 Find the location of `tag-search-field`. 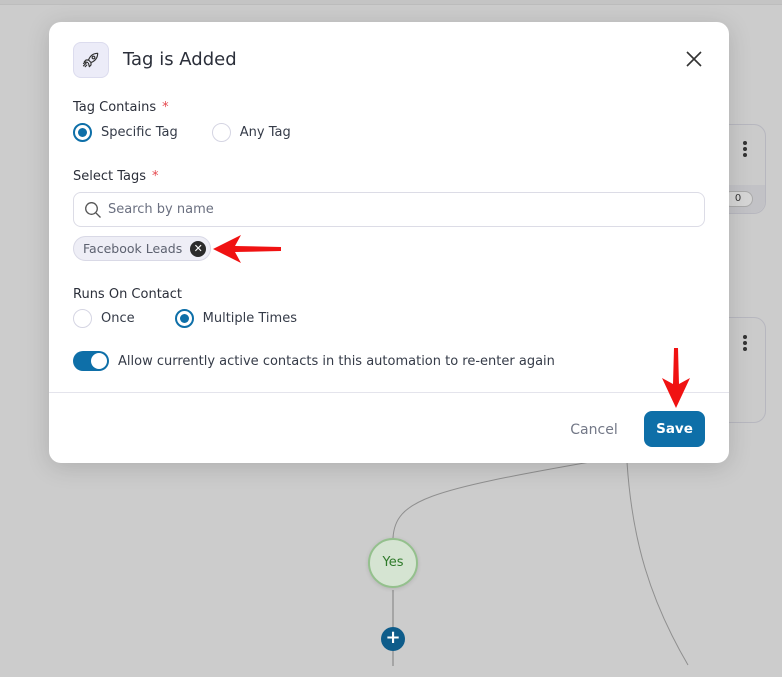

tag-search-field is located at coordinates (389, 209).